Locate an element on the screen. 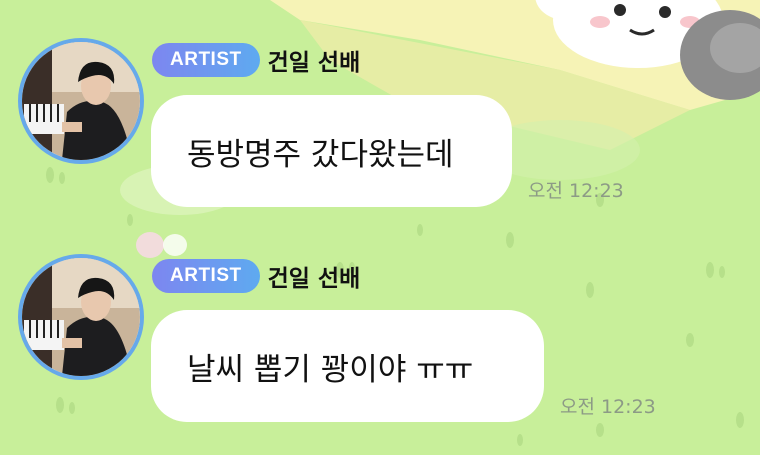 This screenshot has height=455, width=760. message-text: 날씨 뽑기 꽝이야 ㅠㅠ is located at coordinates (330, 369).